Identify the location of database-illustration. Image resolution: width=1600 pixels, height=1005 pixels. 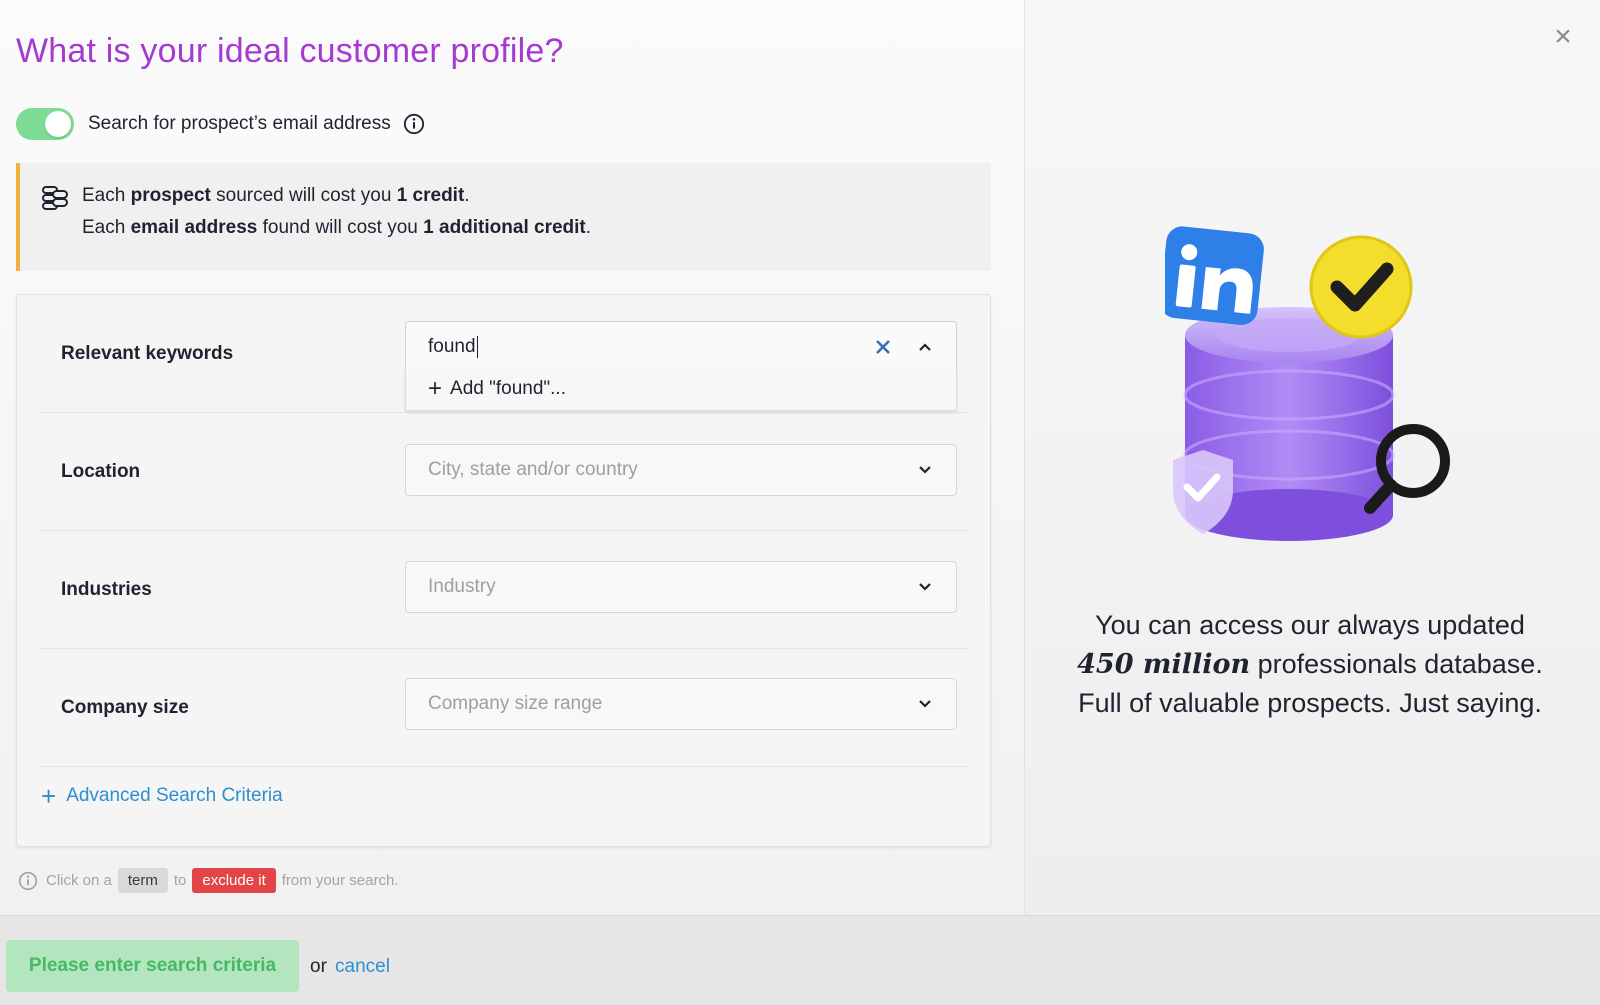
(1307, 383).